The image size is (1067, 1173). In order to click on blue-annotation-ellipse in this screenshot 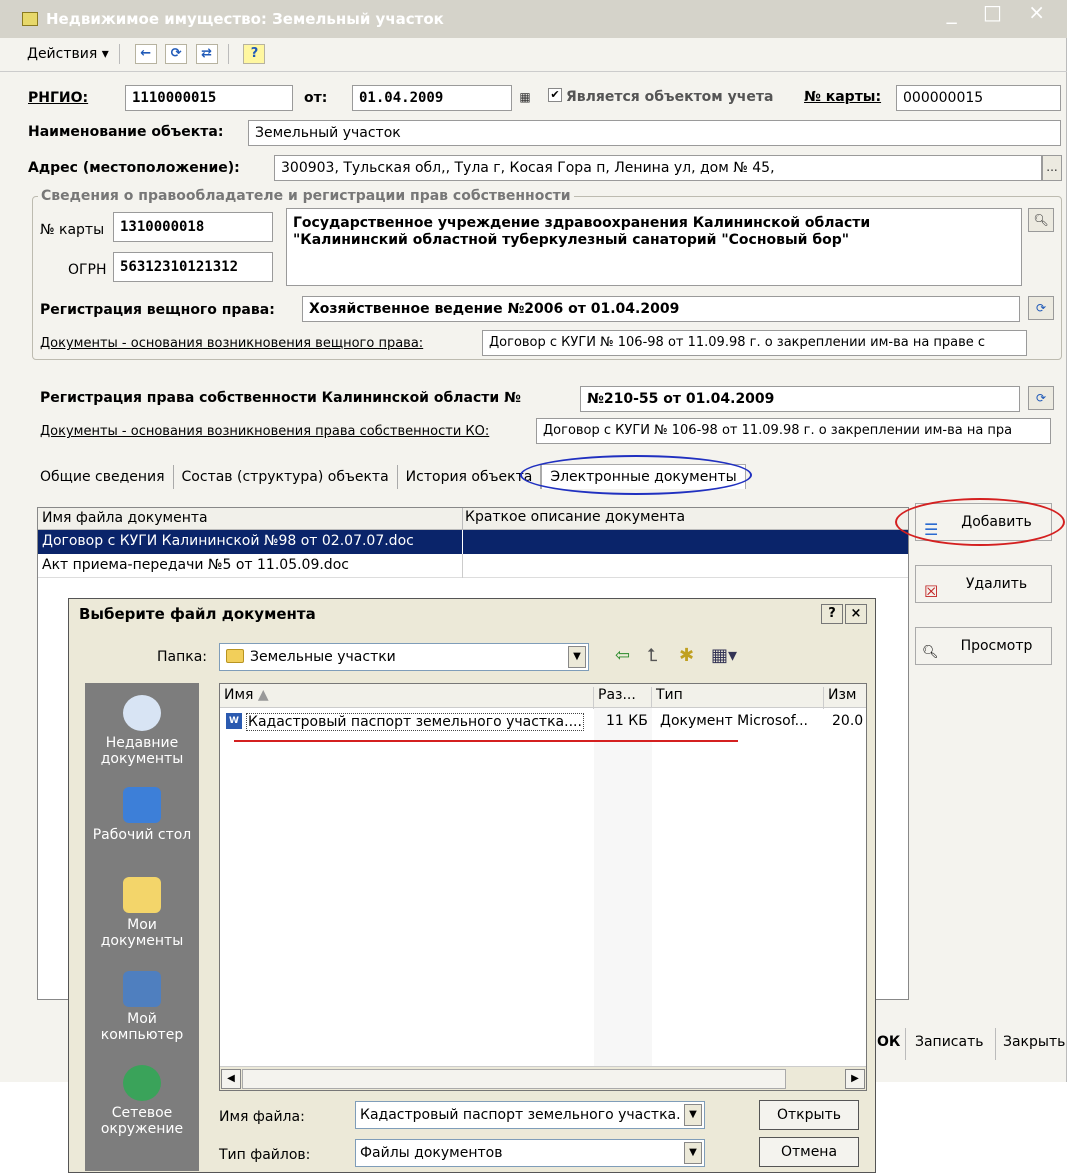, I will do `click(636, 475)`.